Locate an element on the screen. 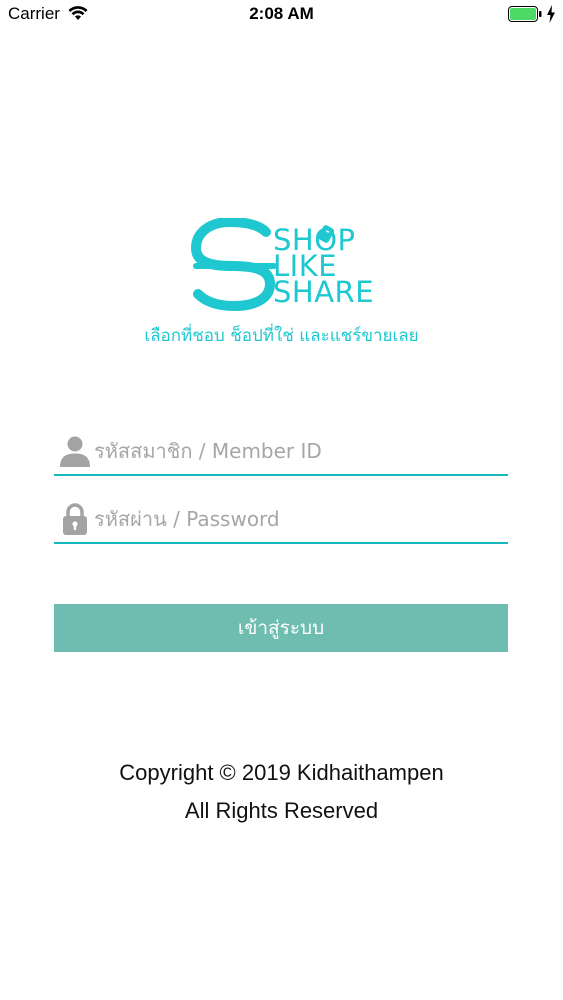  logo-text-share: SHARE is located at coordinates (324, 292).